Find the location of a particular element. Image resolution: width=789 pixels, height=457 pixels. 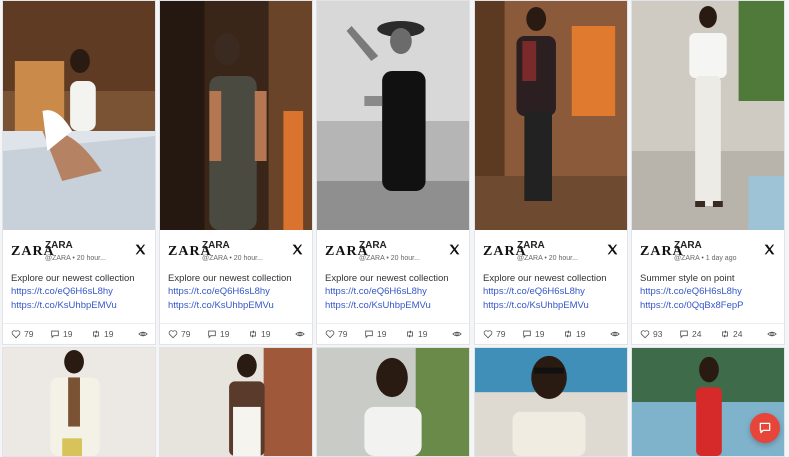

like-count: 93 is located at coordinates (658, 334).